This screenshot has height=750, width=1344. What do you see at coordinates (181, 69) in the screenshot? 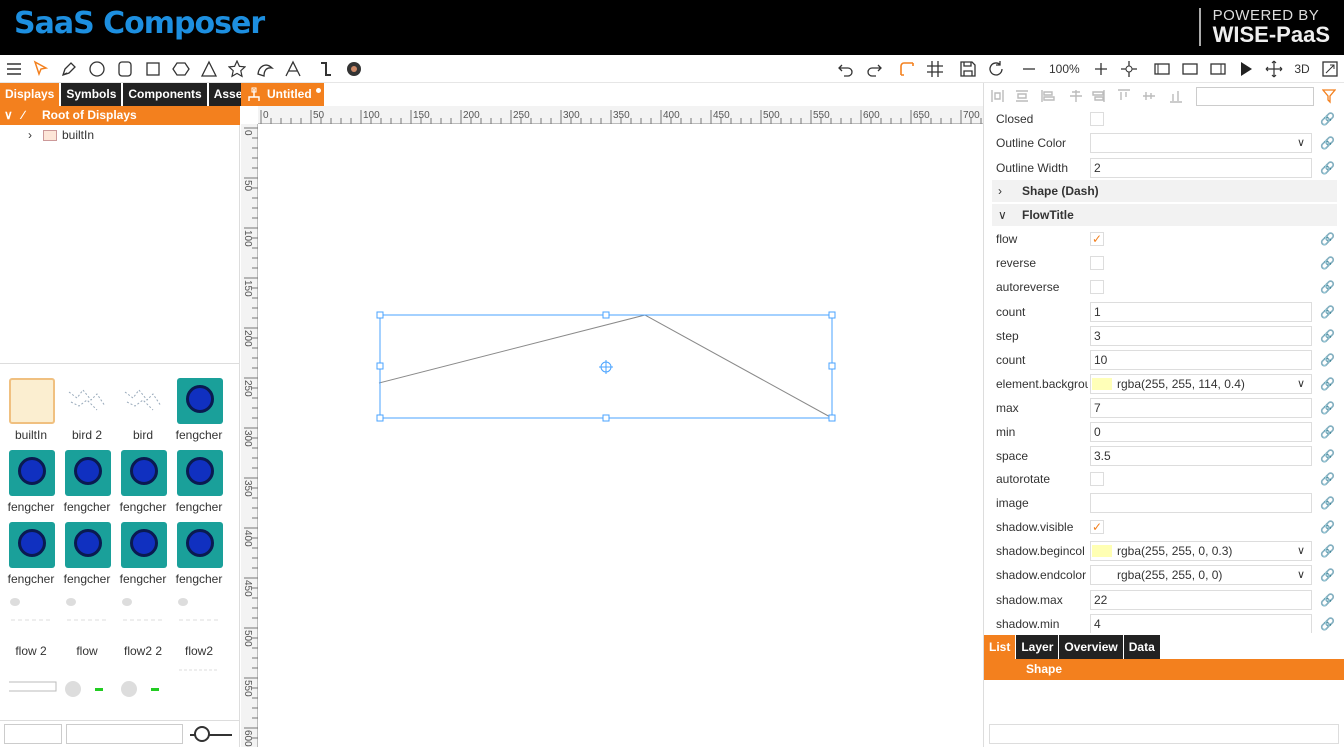
I see `hexagon-tool-icon` at bounding box center [181, 69].